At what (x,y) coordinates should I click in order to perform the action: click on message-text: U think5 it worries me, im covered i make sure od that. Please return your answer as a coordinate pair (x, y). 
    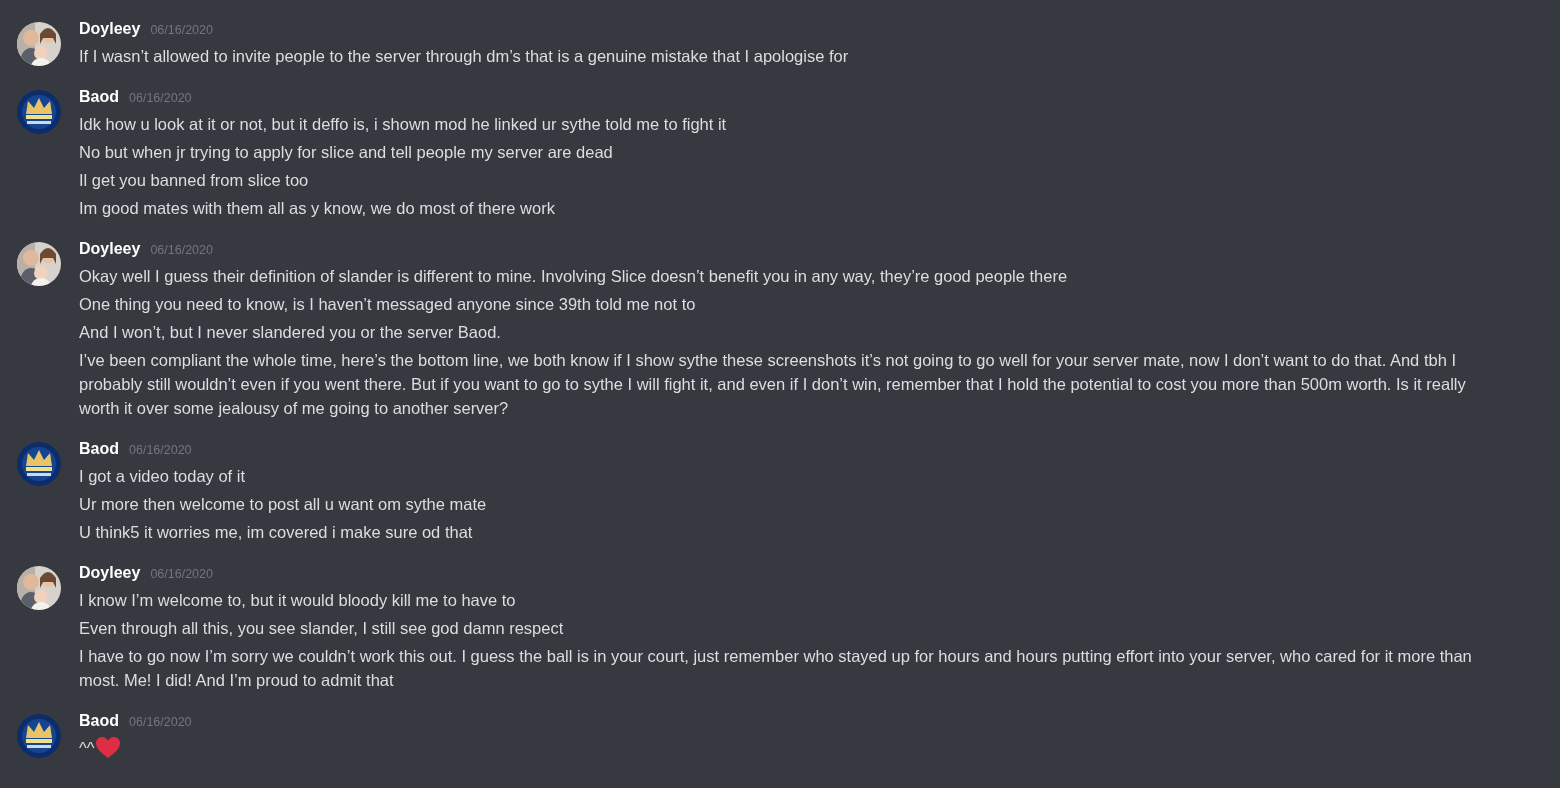
    Looking at the image, I should click on (276, 532).